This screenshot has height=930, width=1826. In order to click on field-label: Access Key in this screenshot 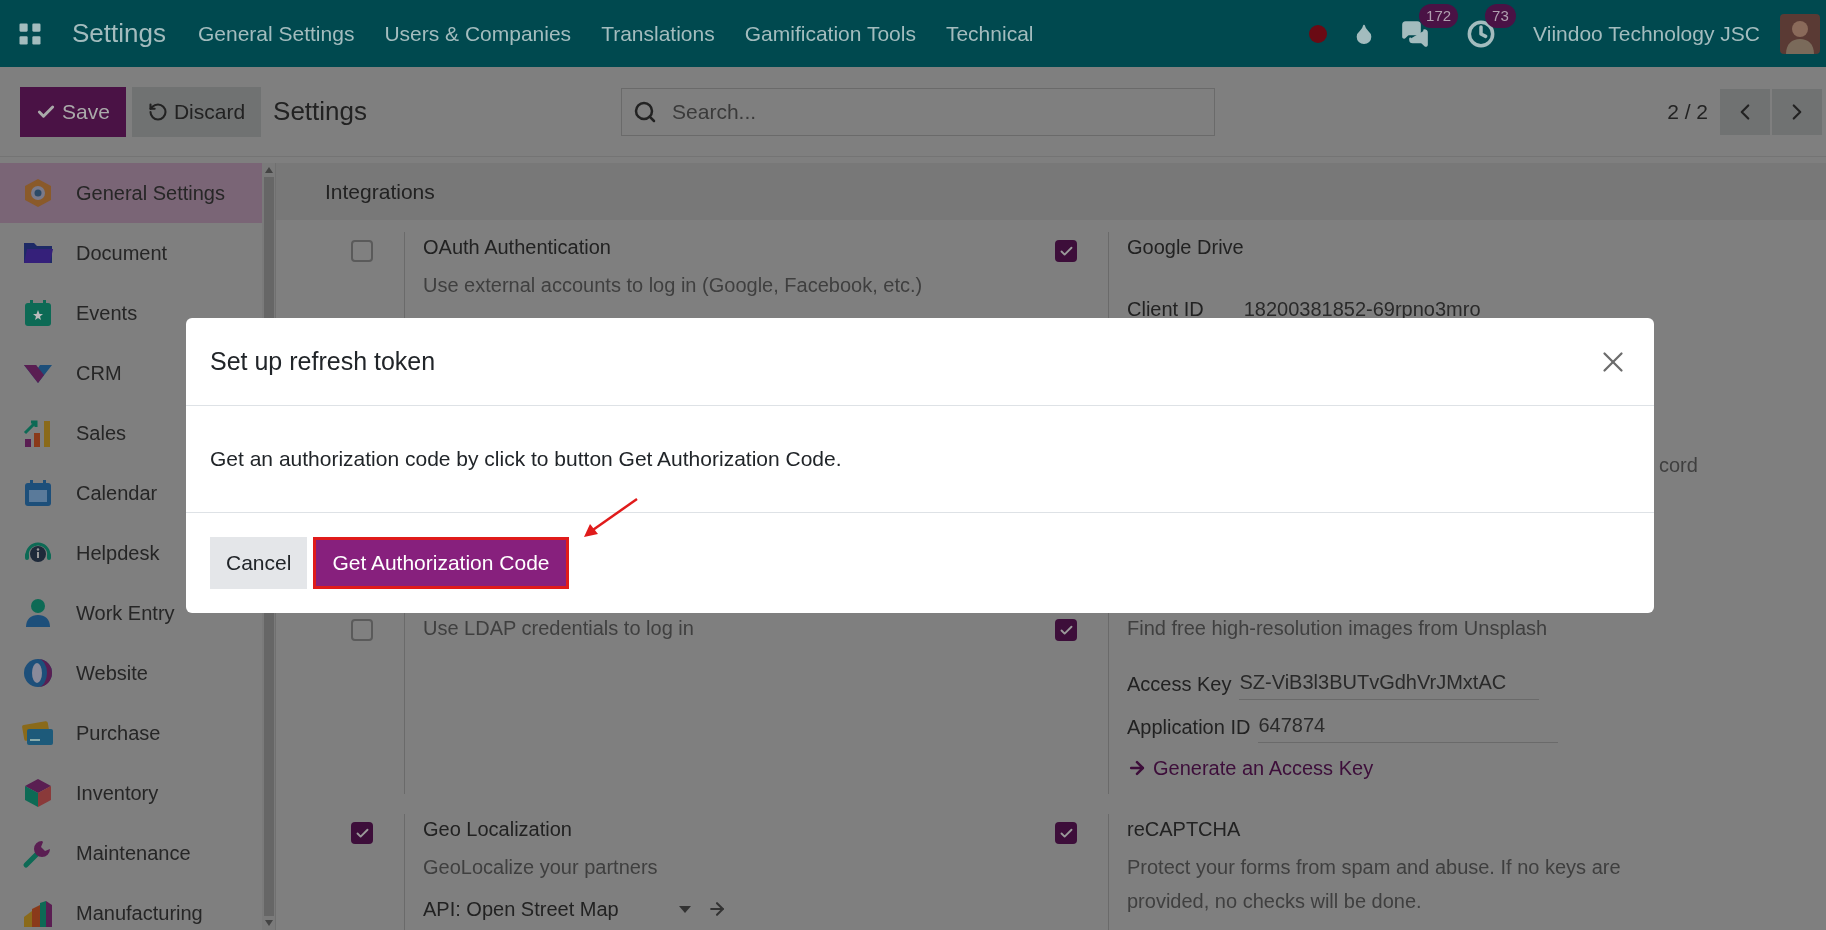, I will do `click(1179, 684)`.